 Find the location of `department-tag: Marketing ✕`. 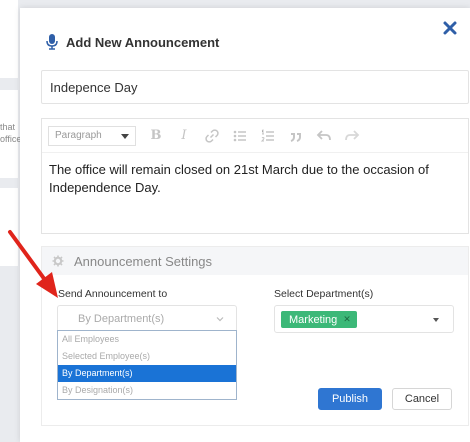

department-tag: Marketing ✕ is located at coordinates (319, 319).